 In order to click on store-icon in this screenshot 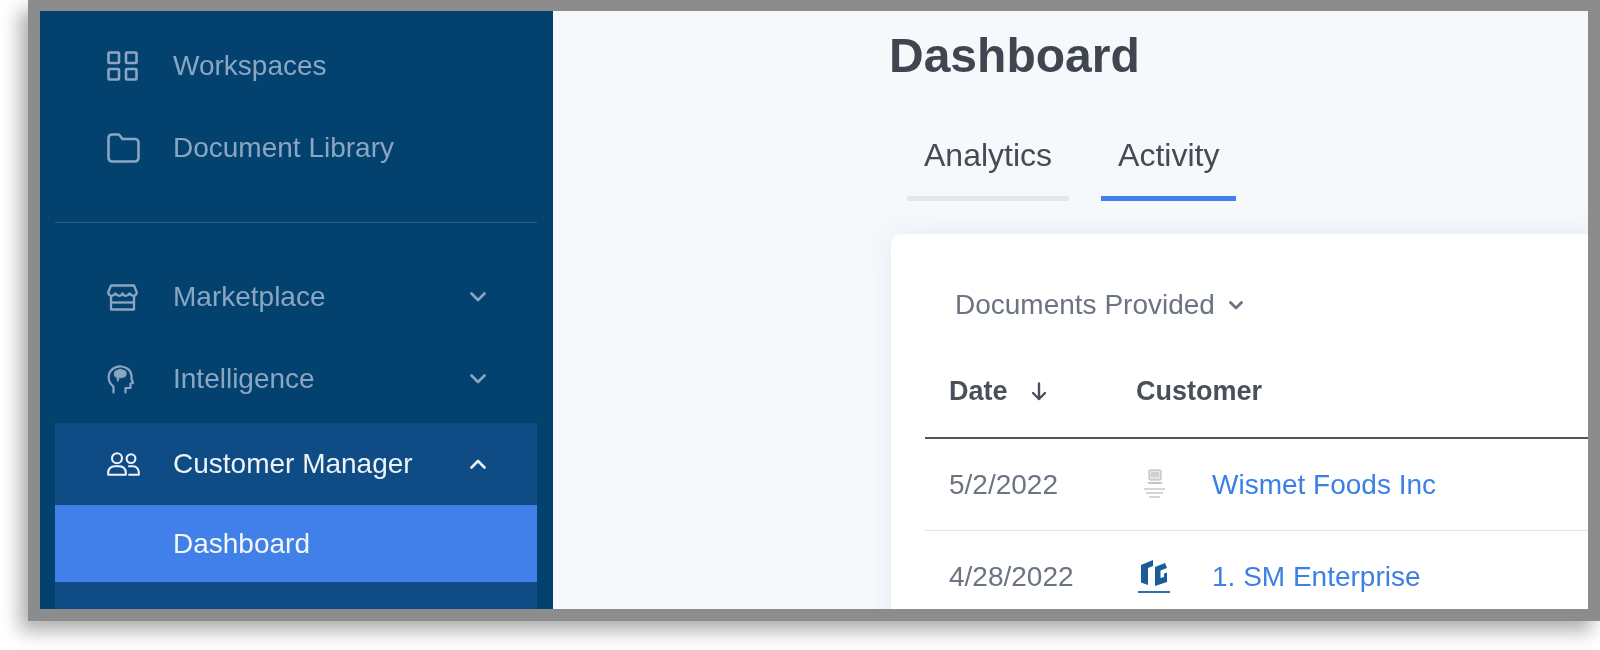, I will do `click(122, 297)`.